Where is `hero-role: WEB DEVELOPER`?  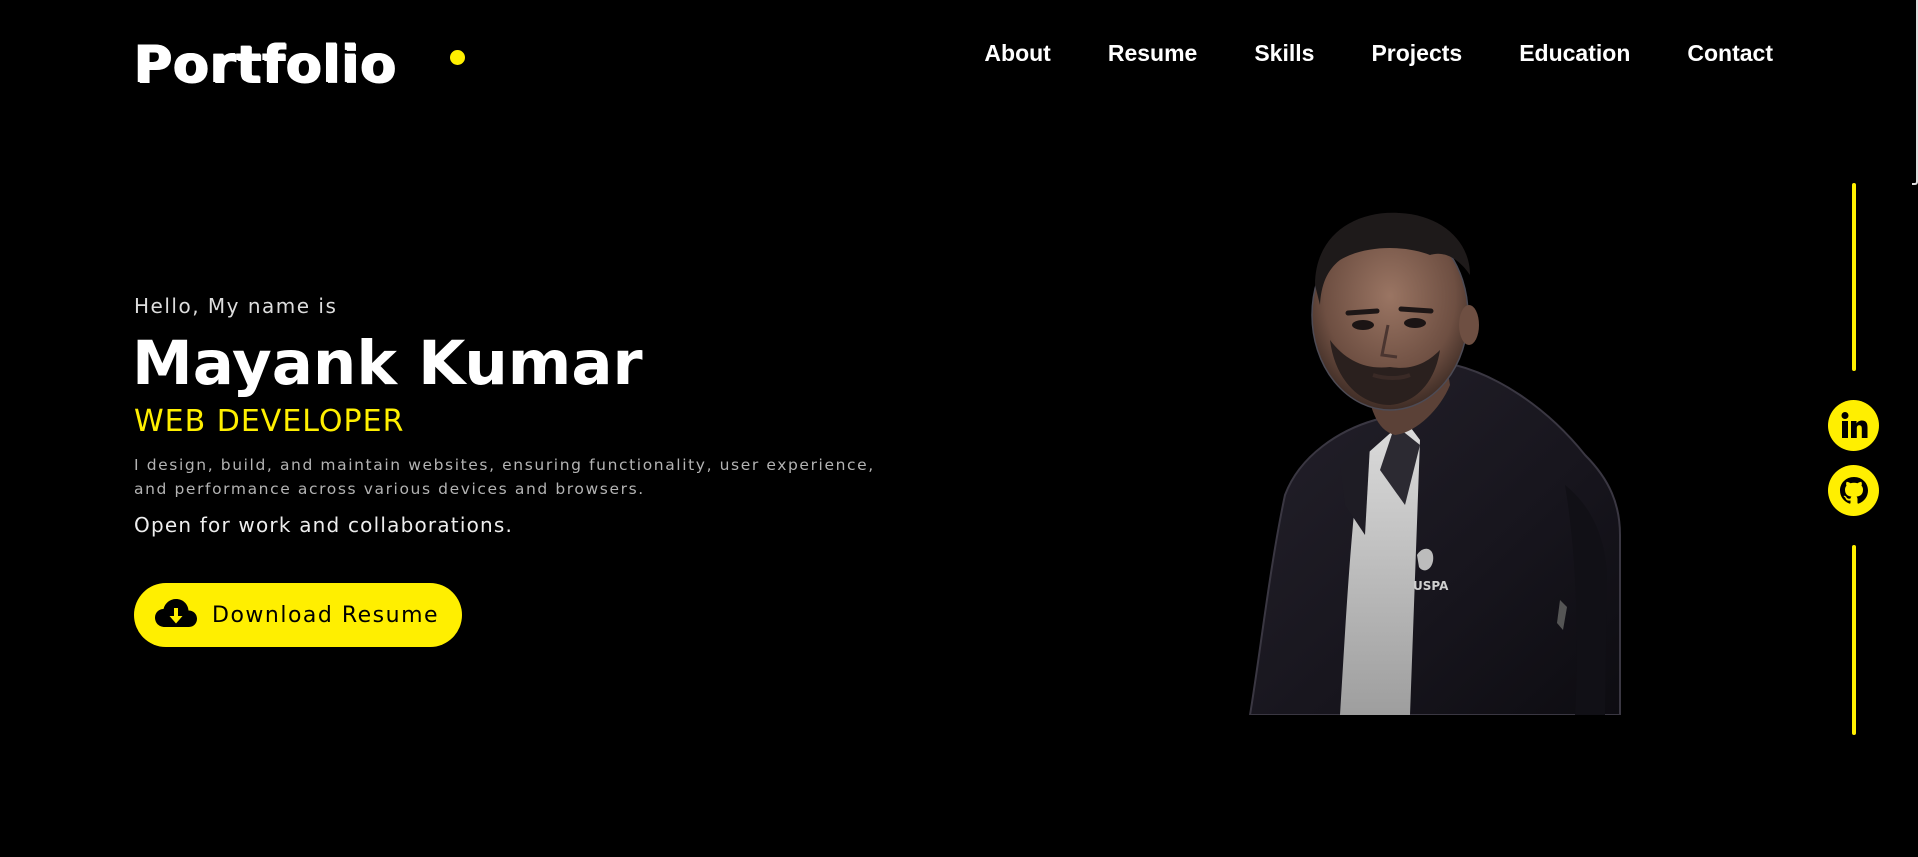
hero-role: WEB DEVELOPER is located at coordinates (269, 421).